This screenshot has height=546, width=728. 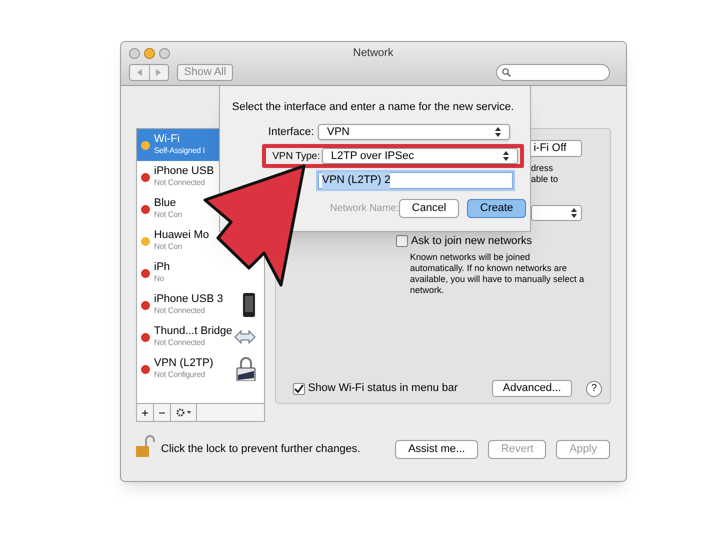 I want to click on selected-text: VPN (L2TP) 2, so click(x=356, y=180).